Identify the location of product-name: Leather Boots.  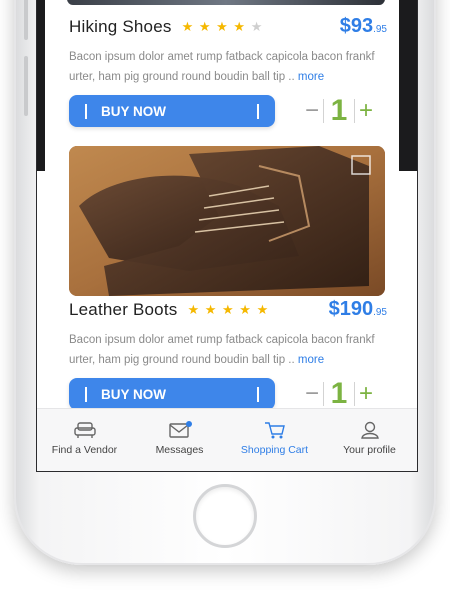
(123, 309).